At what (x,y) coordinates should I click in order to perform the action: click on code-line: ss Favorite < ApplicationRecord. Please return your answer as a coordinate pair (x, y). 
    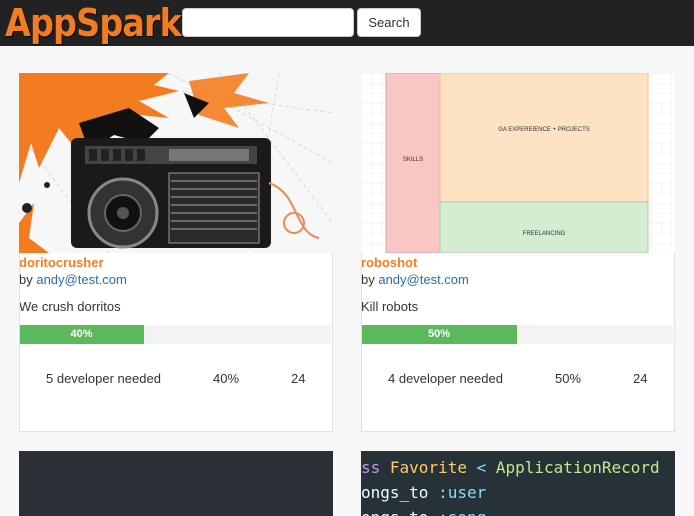
    Looking at the image, I should click on (518, 467).